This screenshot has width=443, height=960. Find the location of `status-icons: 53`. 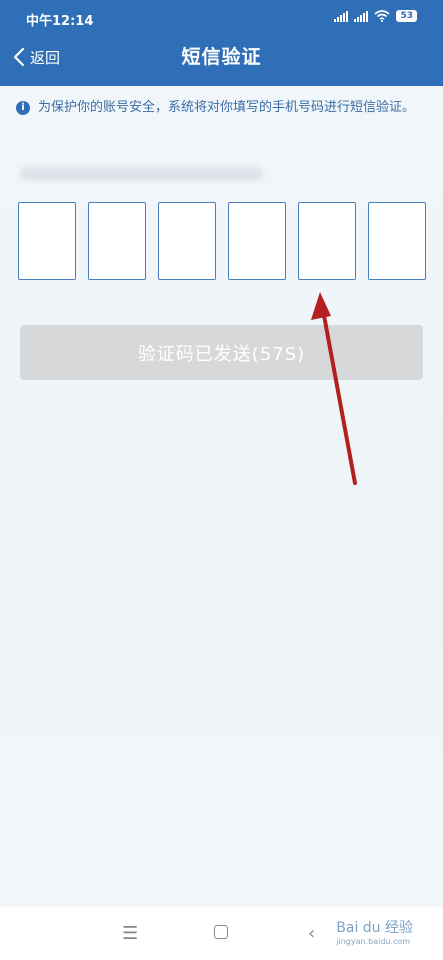

status-icons: 53 is located at coordinates (375, 16).